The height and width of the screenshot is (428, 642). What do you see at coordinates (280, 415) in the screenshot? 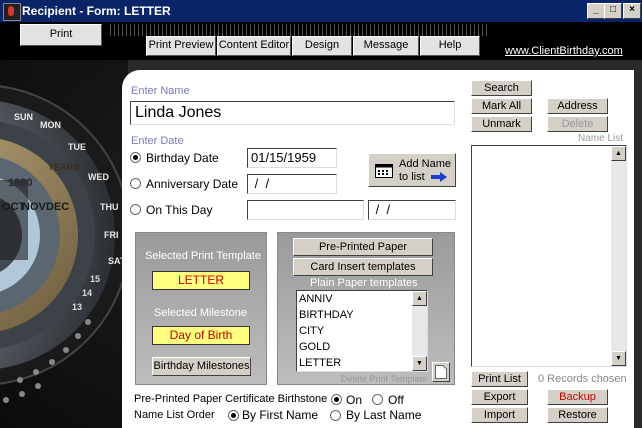
I see `by-first-name-label: By First Name` at bounding box center [280, 415].